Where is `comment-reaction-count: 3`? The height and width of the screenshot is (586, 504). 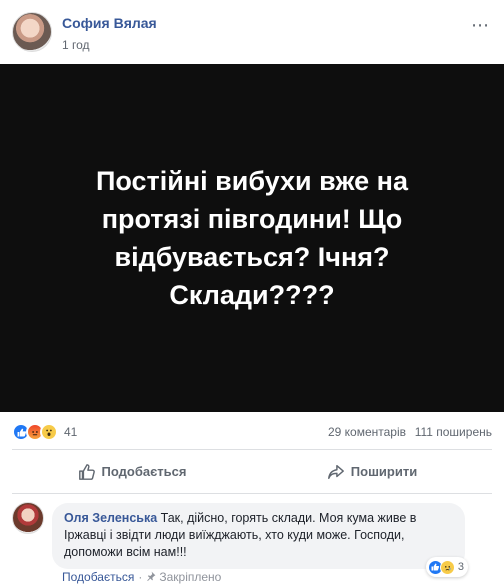
comment-reaction-count: 3 is located at coordinates (460, 567).